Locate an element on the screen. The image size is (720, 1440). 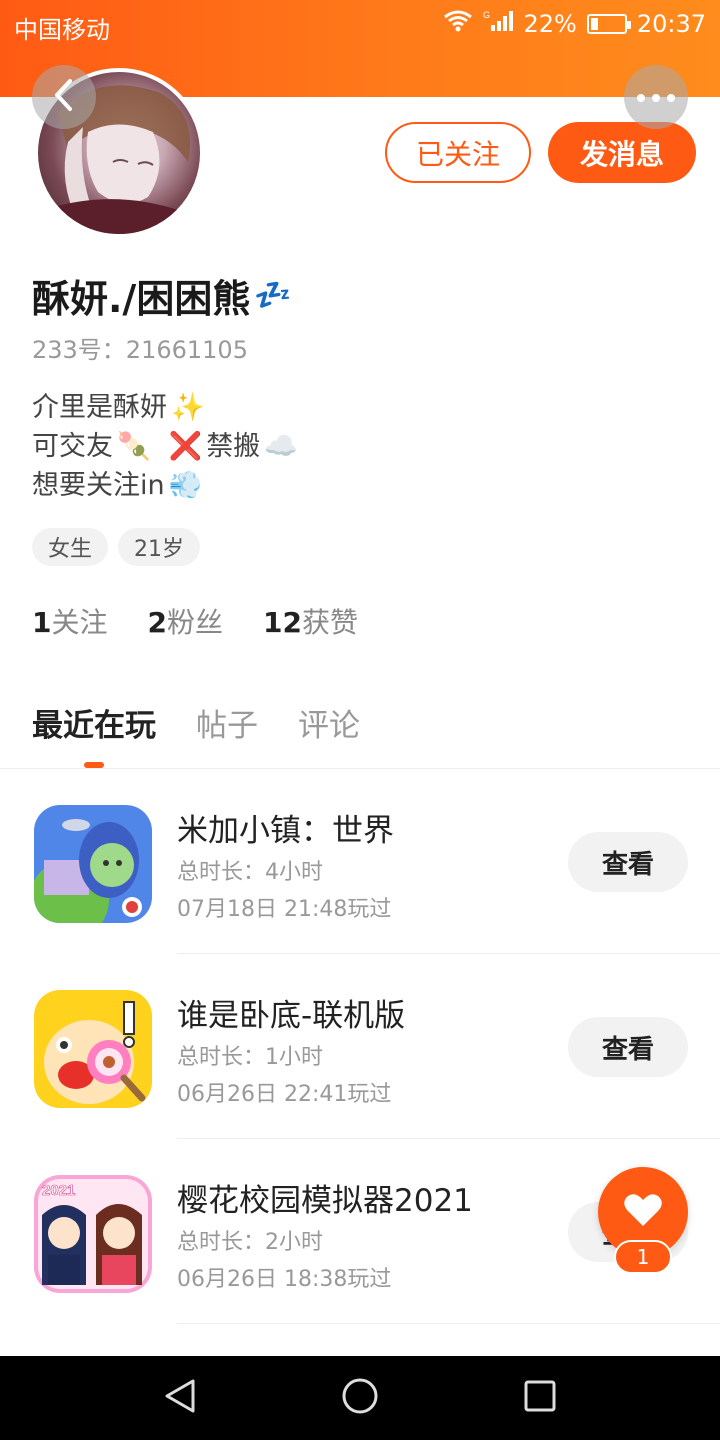
game-last-played: 06月26日 22:41玩过 is located at coordinates (284, 1094).